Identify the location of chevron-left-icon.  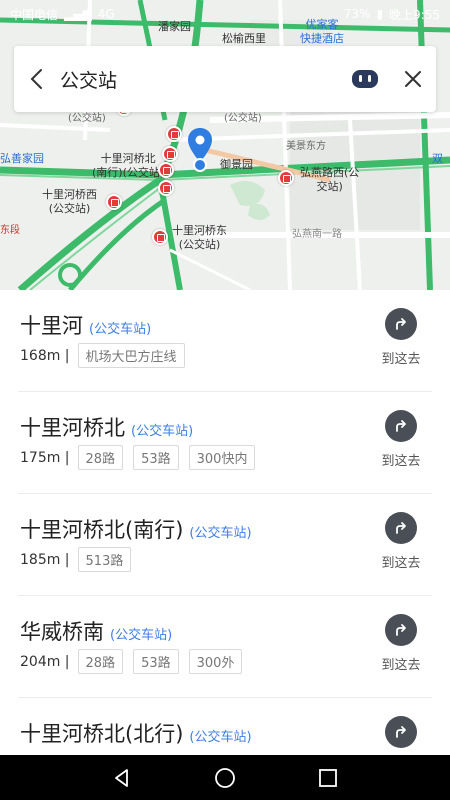
(36, 79).